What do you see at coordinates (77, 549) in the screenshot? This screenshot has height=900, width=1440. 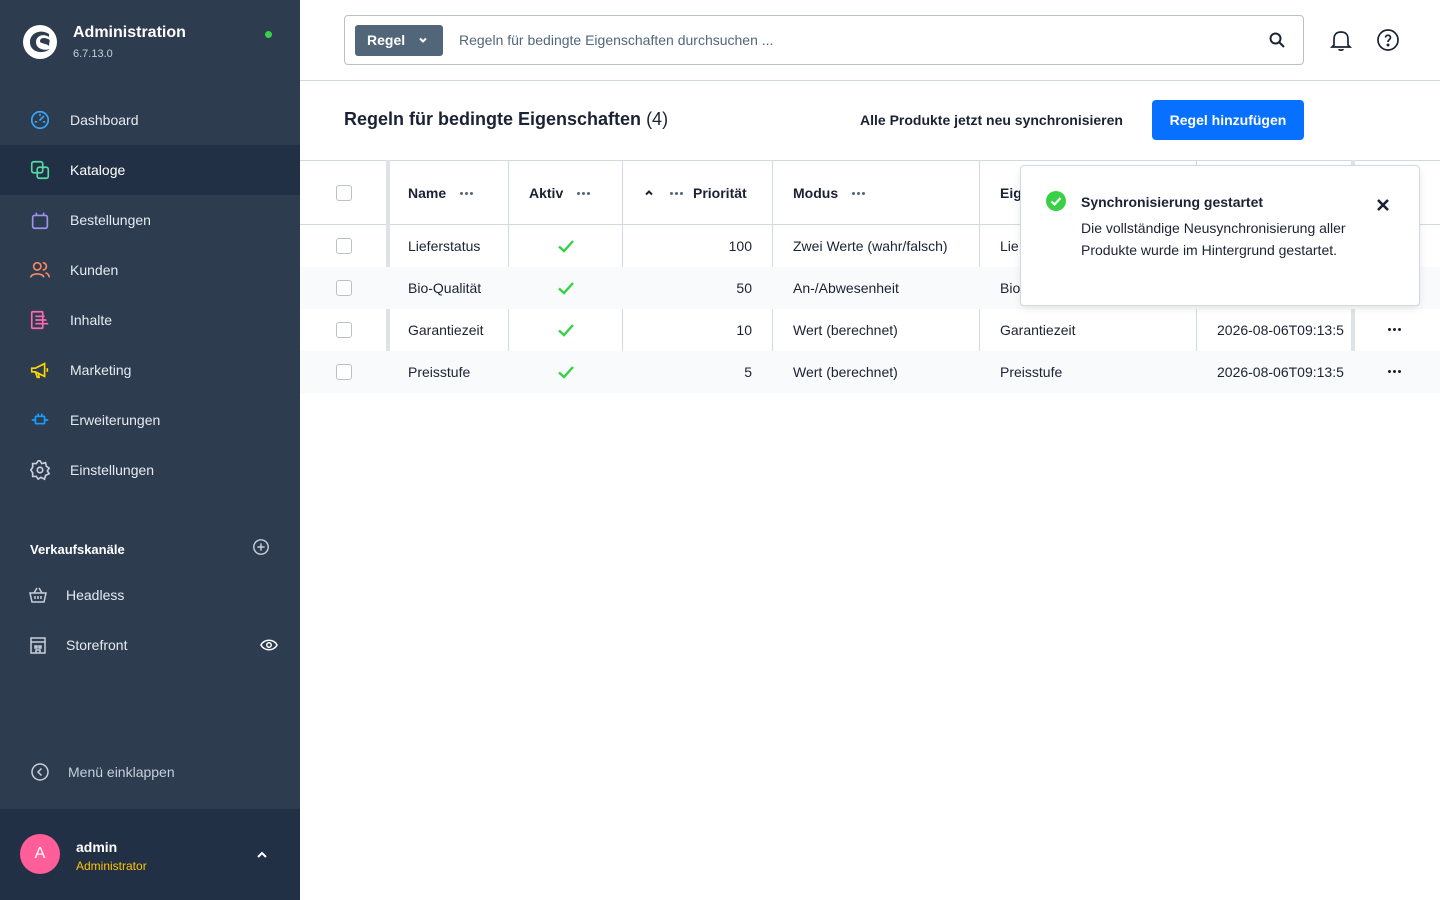 I see `sales-channels-title: Verkaufskanäle` at bounding box center [77, 549].